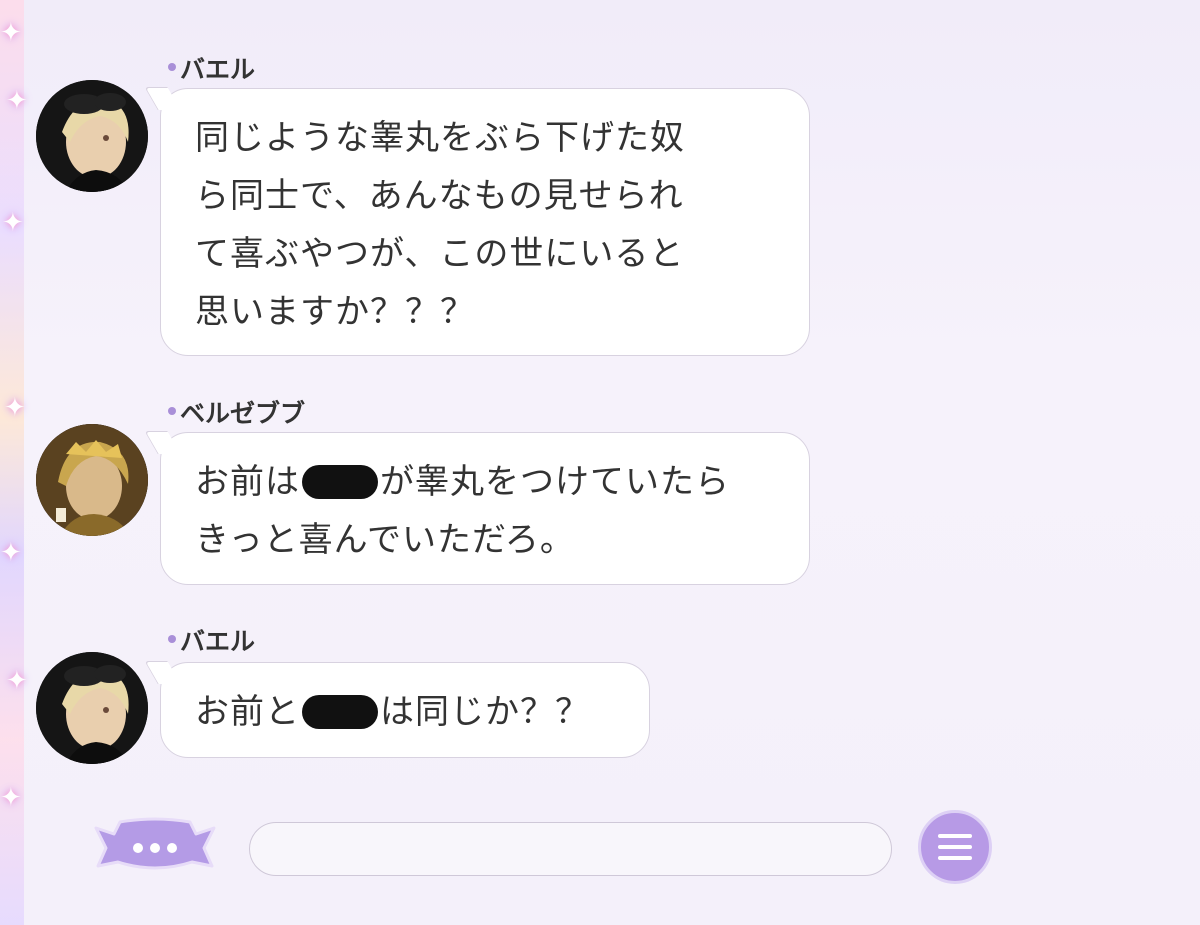 This screenshot has width=1200, height=925. I want to click on more-button, so click(155, 847).